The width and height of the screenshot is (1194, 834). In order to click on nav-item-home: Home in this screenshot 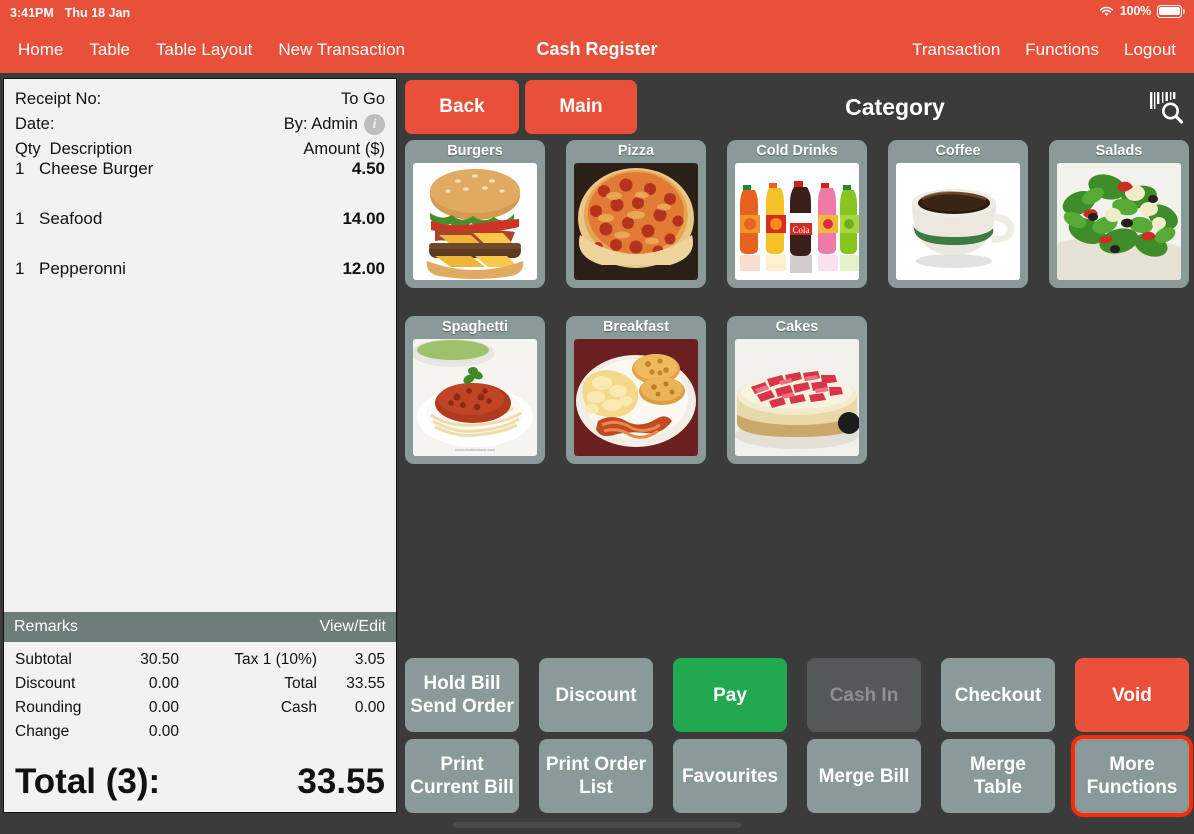, I will do `click(40, 50)`.